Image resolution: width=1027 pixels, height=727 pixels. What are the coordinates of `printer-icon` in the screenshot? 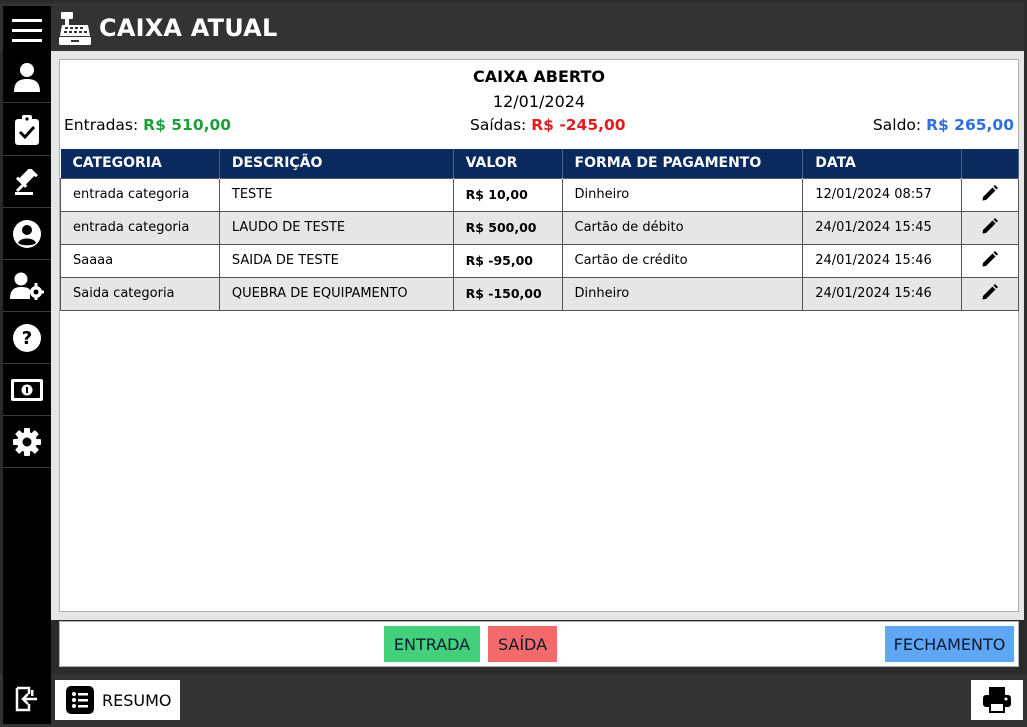 It's located at (997, 700).